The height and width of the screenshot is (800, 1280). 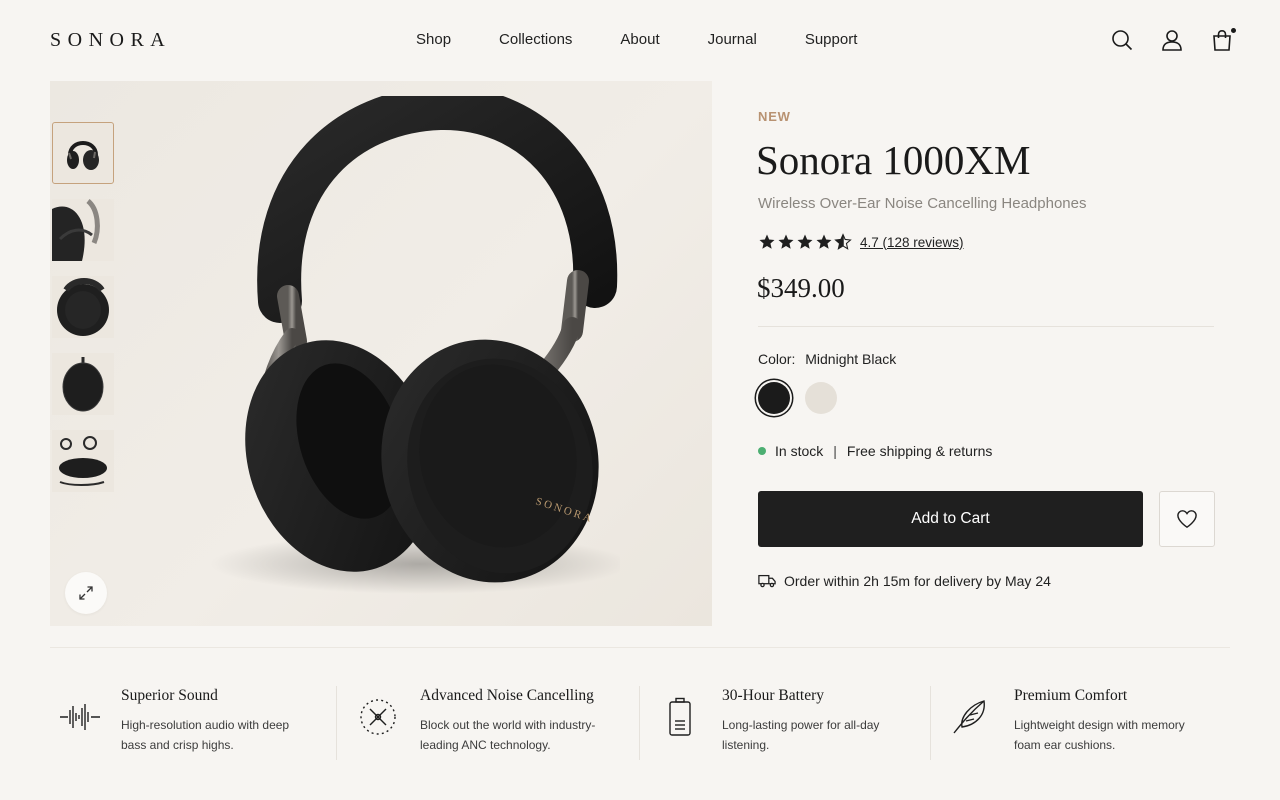 What do you see at coordinates (799, 451) in the screenshot?
I see `stock-status: In stock` at bounding box center [799, 451].